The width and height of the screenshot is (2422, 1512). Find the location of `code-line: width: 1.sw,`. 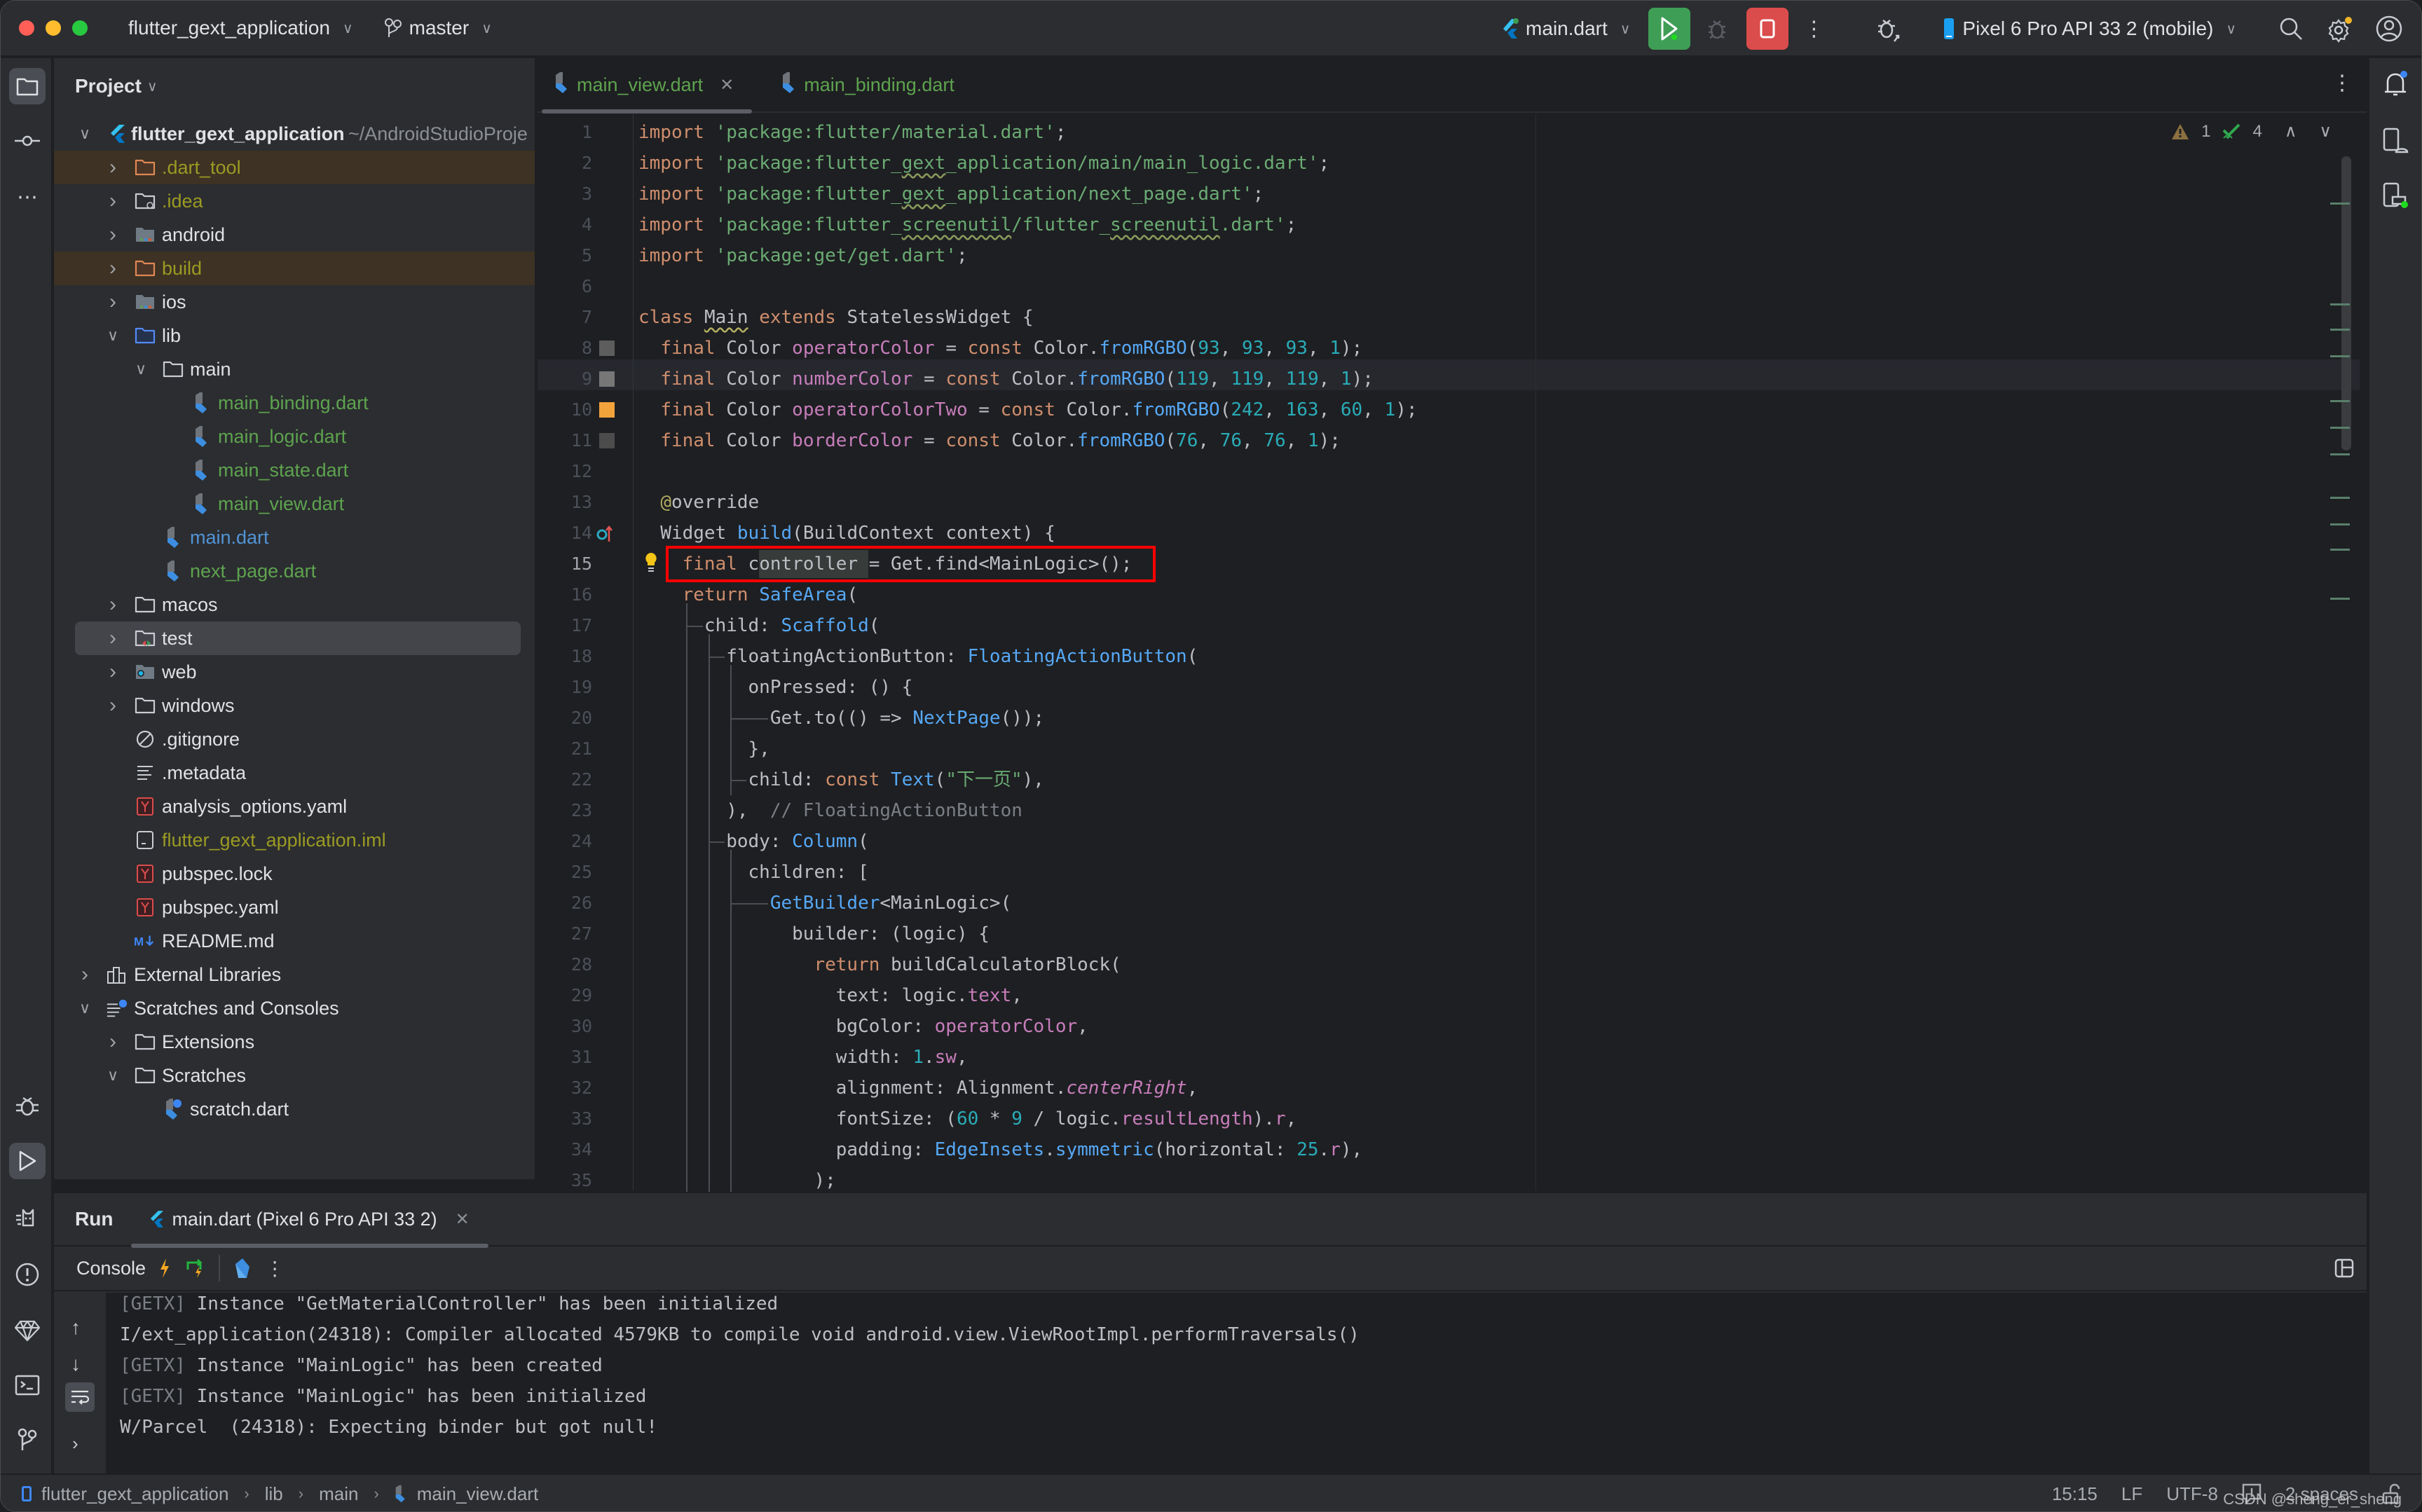

code-line: width: 1.sw, is located at coordinates (803, 1057).